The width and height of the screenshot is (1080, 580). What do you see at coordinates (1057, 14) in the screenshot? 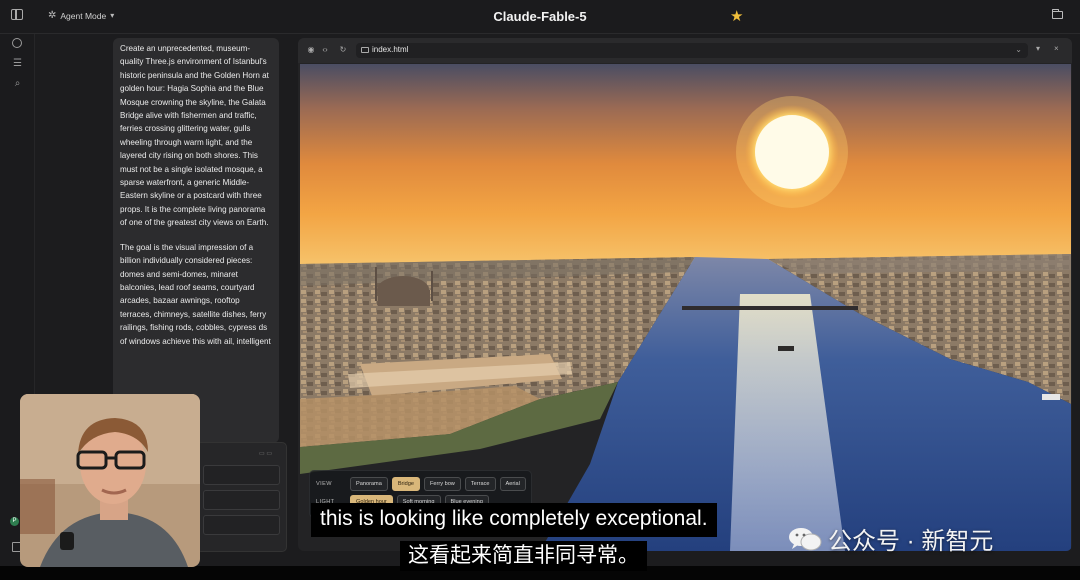
I see `folder-icon` at bounding box center [1057, 14].